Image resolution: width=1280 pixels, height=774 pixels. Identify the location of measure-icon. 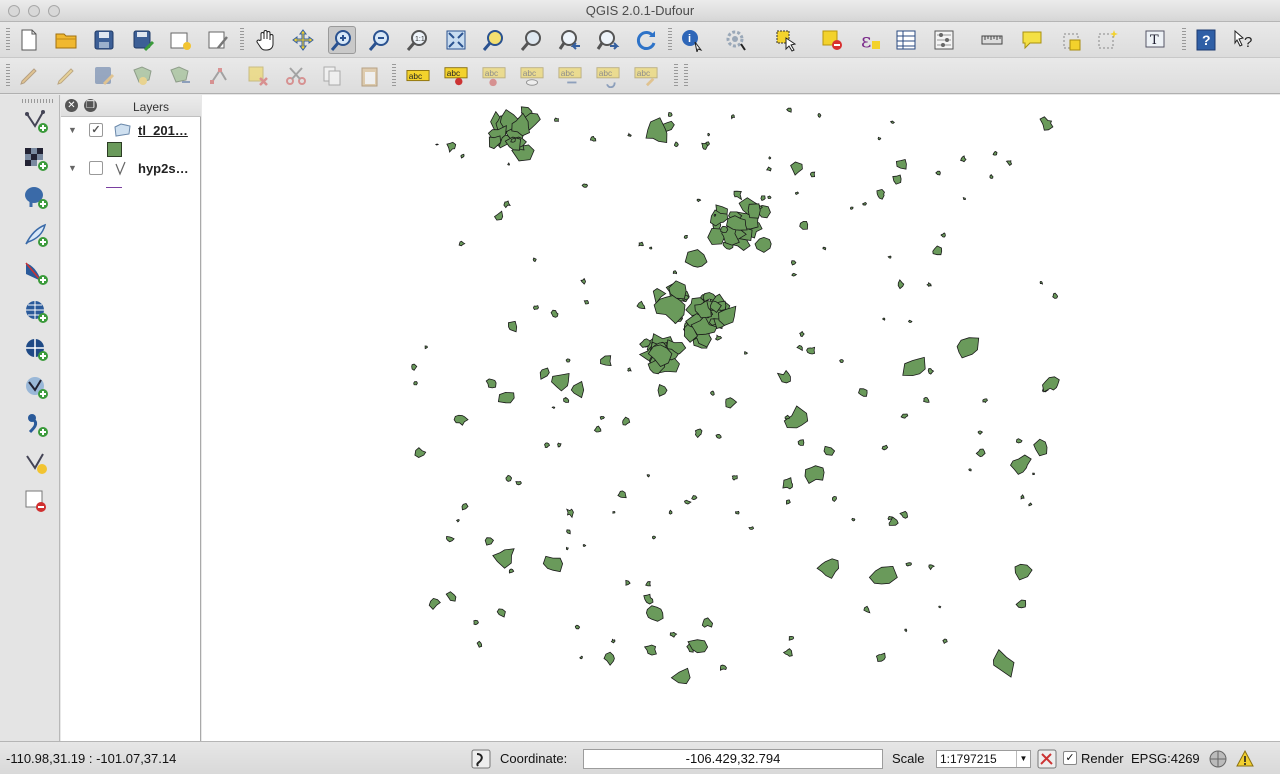
(992, 40).